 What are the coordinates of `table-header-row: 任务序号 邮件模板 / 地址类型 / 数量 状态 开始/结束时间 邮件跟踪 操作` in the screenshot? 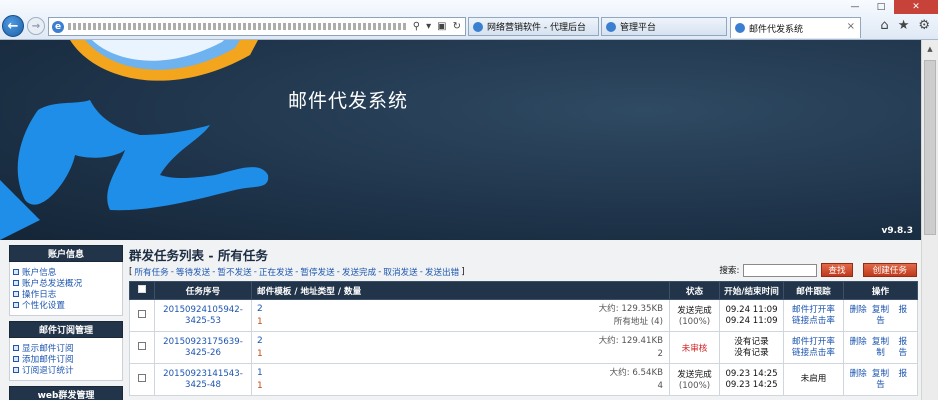 It's located at (523, 290).